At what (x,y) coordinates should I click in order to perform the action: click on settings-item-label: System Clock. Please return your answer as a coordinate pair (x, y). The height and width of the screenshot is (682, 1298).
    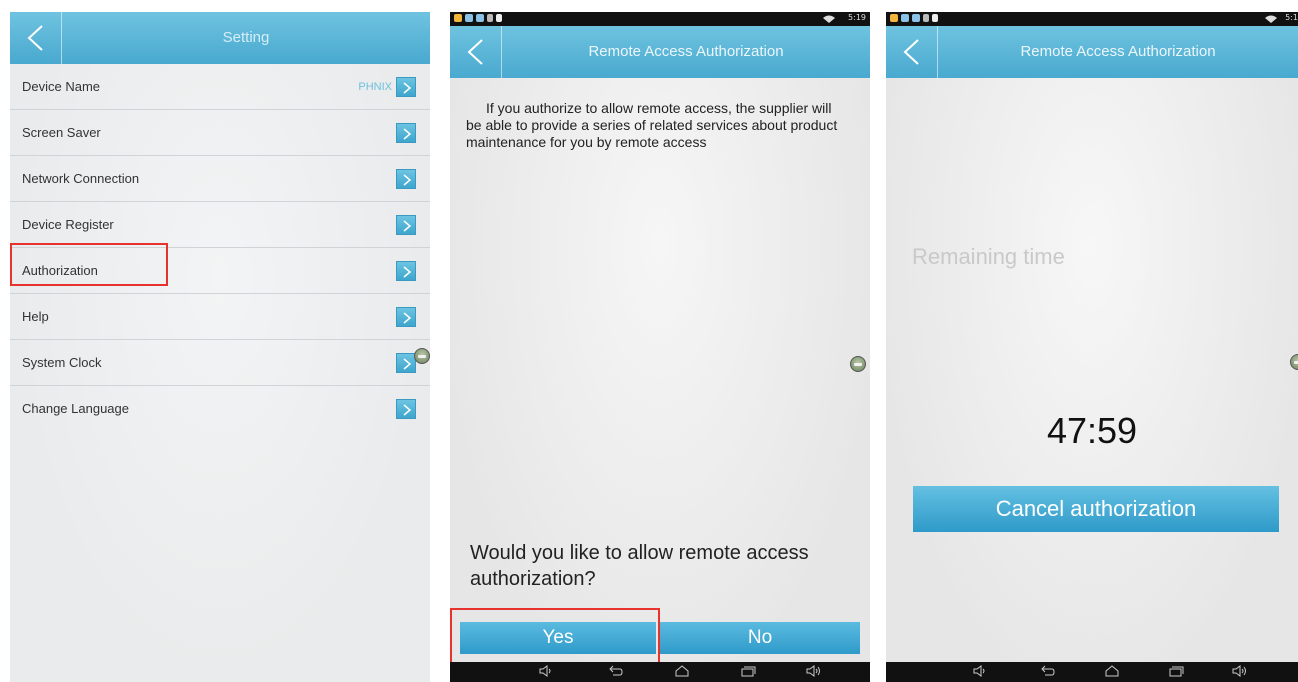
    Looking at the image, I should click on (62, 362).